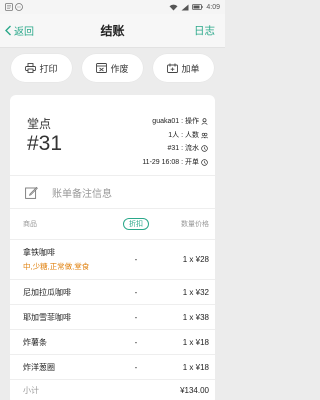  What do you see at coordinates (39, 252) in the screenshot?
I see `item-name: 拿铁咖啡` at bounding box center [39, 252].